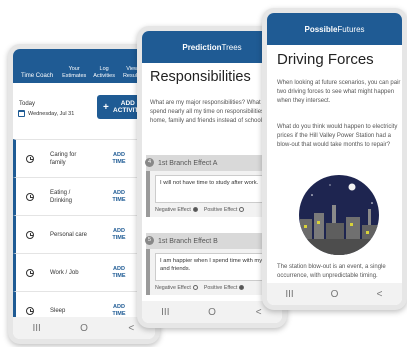  What do you see at coordinates (149, 240) in the screenshot?
I see `branch-number: 5` at bounding box center [149, 240].